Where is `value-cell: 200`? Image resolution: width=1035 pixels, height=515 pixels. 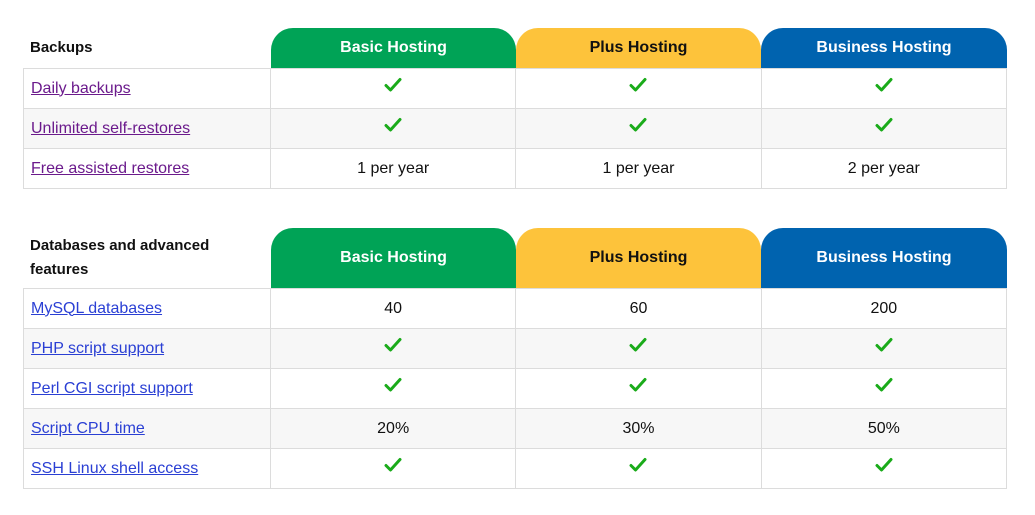 value-cell: 200 is located at coordinates (884, 308).